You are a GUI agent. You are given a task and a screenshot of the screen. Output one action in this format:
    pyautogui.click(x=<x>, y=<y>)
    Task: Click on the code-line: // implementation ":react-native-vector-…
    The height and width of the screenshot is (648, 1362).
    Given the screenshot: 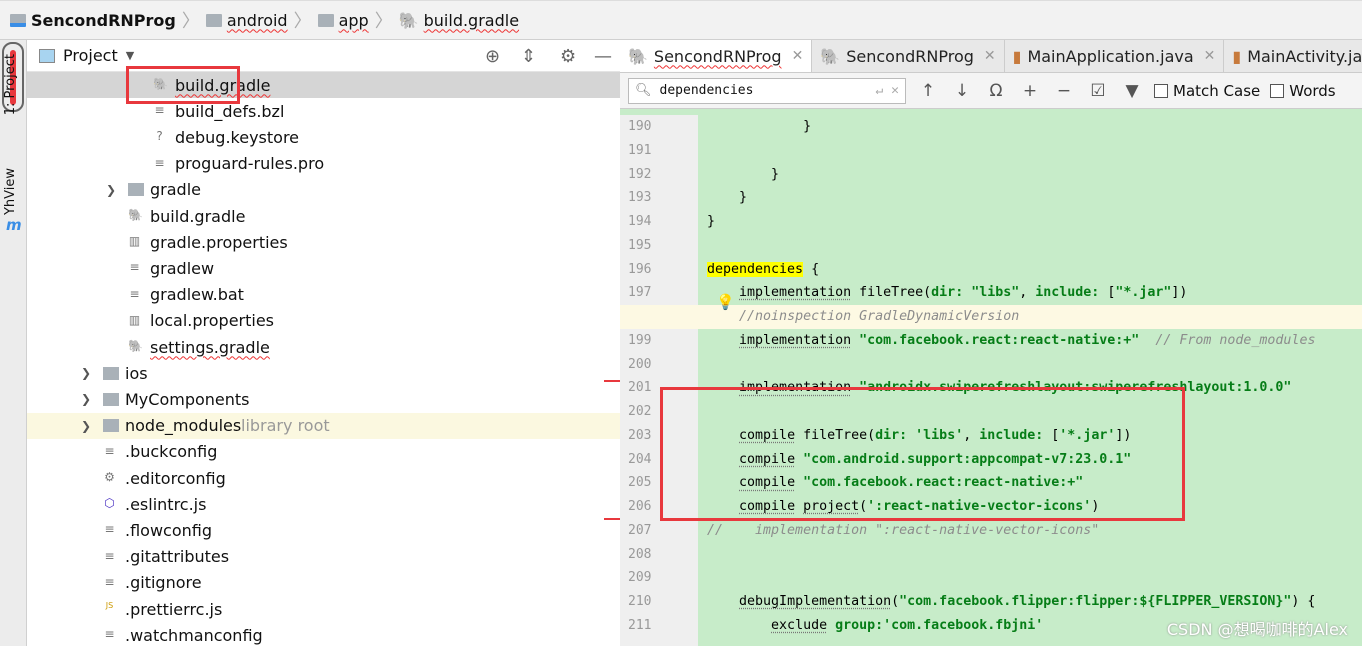 What is the action you would take?
    pyautogui.click(x=903, y=531)
    